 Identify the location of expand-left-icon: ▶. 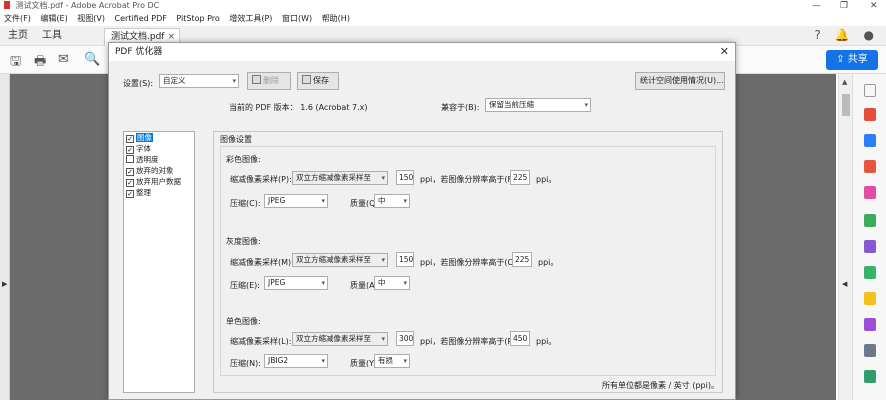
(4, 284).